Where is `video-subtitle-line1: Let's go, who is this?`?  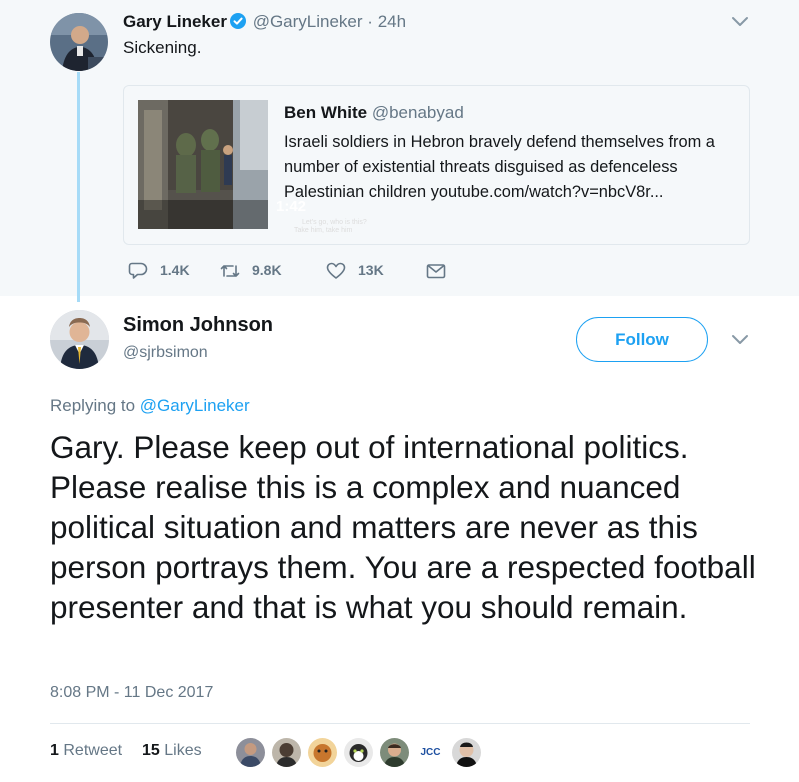
video-subtitle-line1: Let's go, who is this? is located at coordinates (334, 222).